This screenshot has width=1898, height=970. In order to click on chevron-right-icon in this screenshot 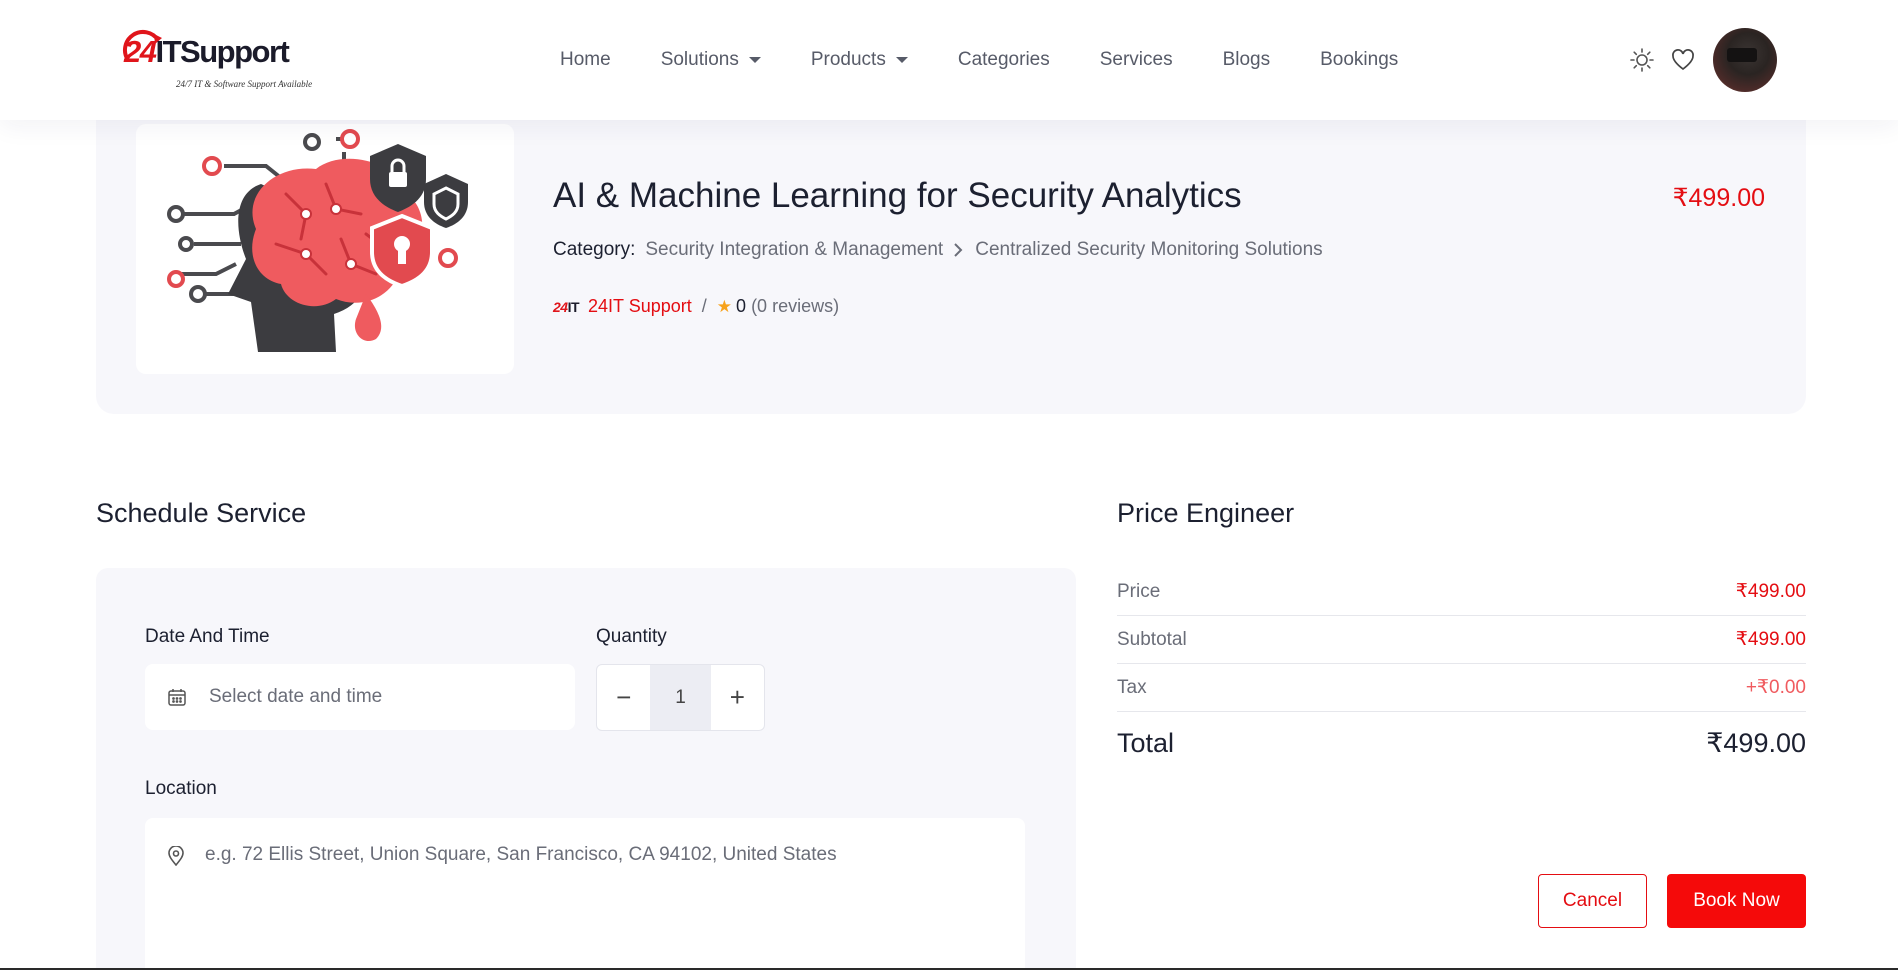, I will do `click(958, 250)`.